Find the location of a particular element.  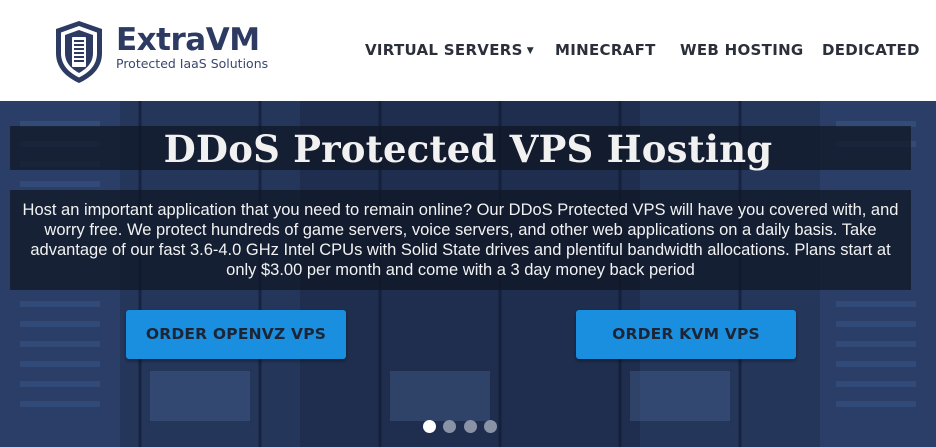

nav-item-dedicated: DEDICATED is located at coordinates (871, 50).